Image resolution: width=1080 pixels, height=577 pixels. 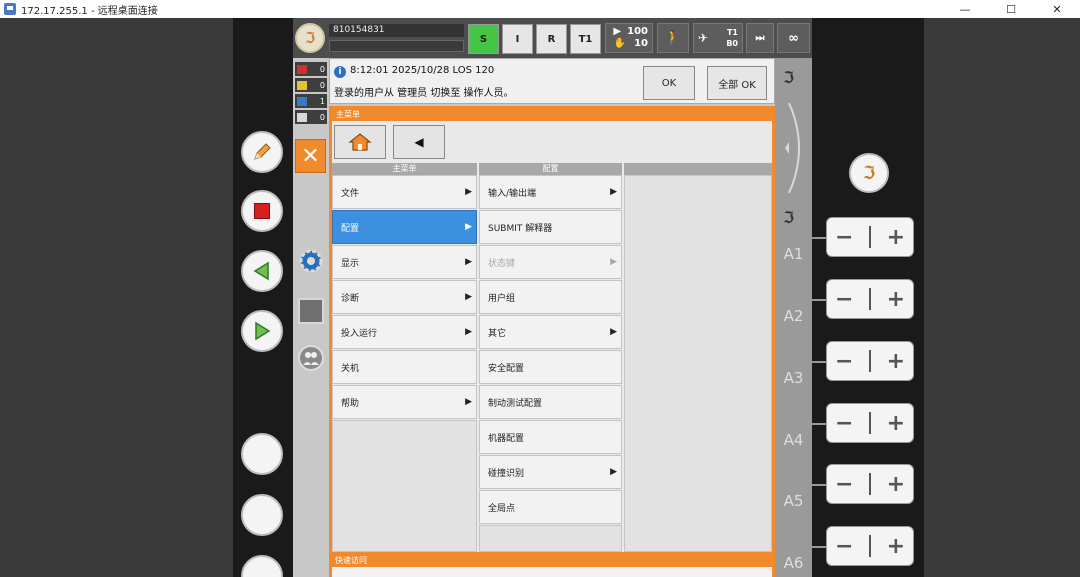 I want to click on menu-item-diagnosis: 诊断 ▶, so click(x=404, y=297).